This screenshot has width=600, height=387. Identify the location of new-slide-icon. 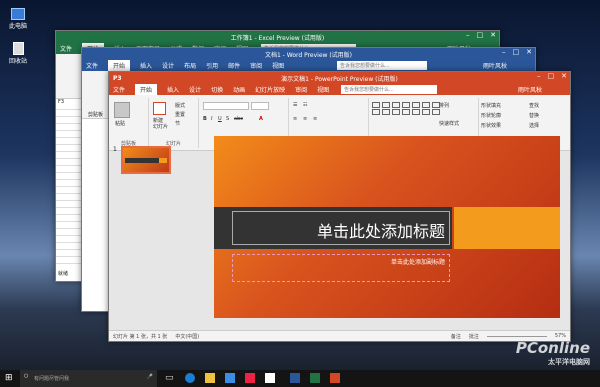
(159, 108).